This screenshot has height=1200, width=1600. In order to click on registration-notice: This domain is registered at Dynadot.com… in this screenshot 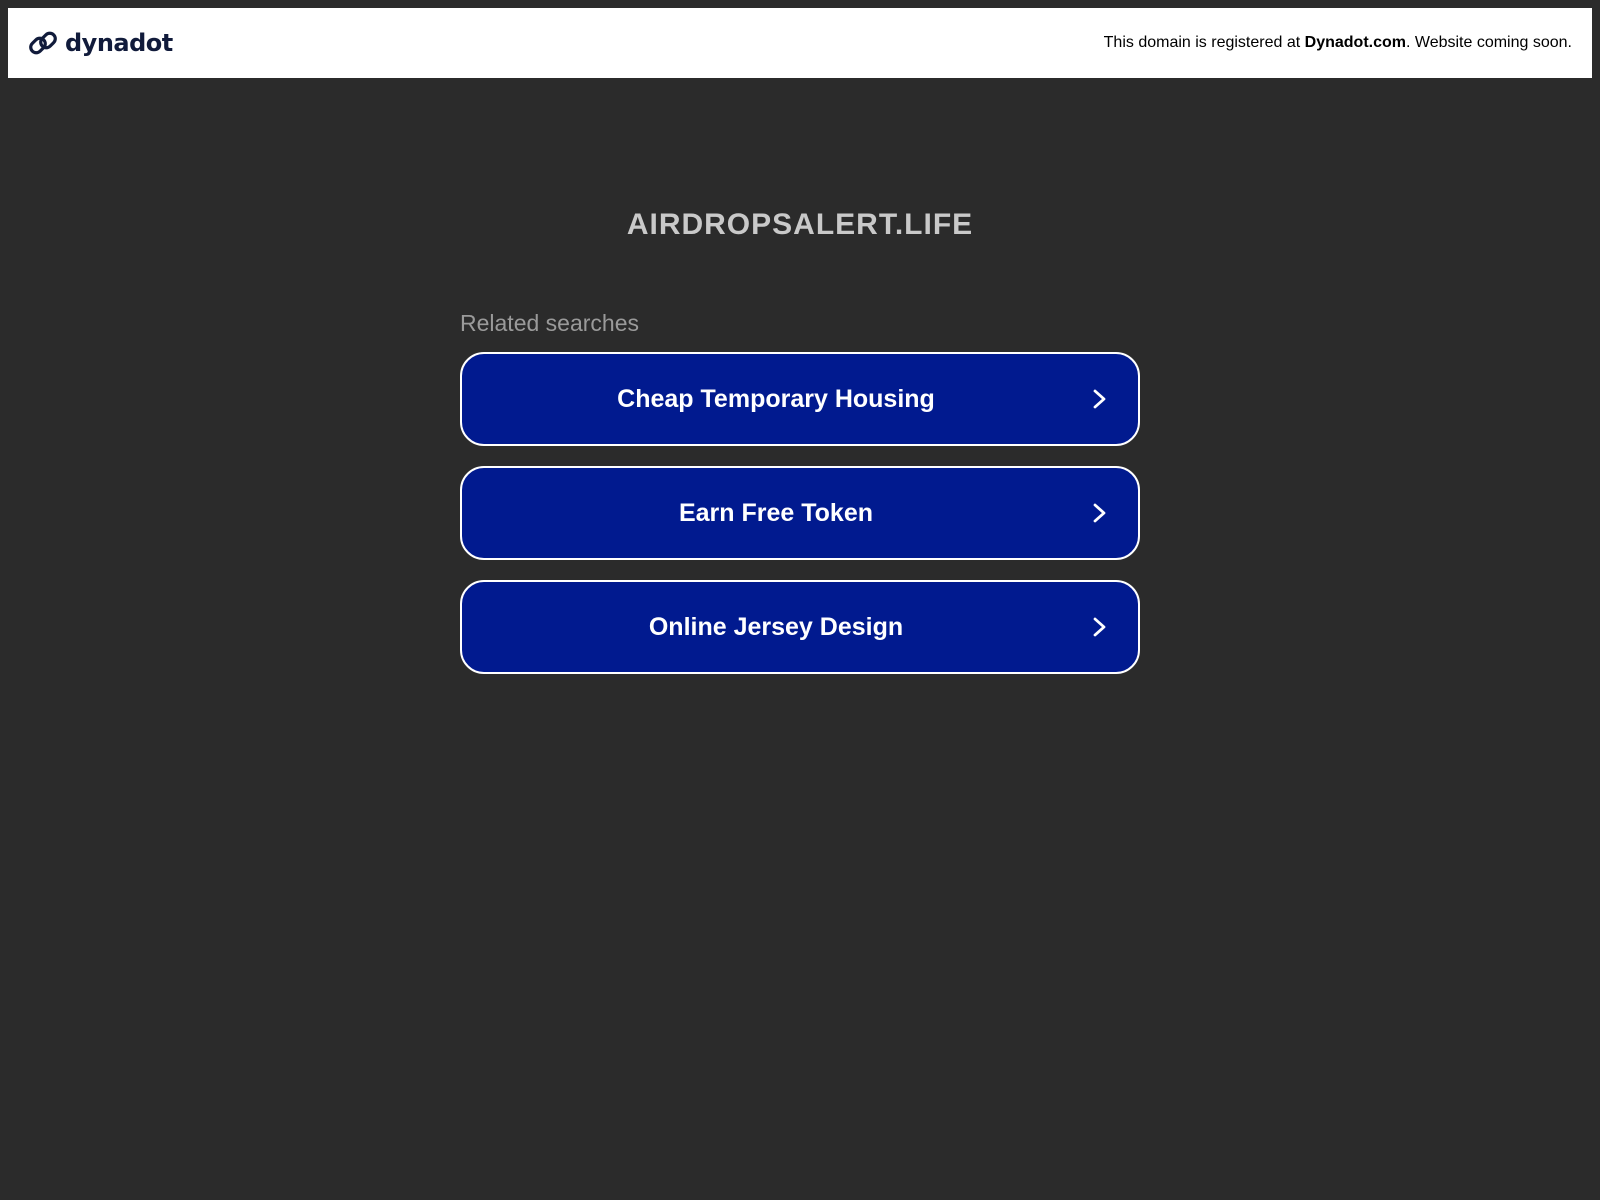, I will do `click(1338, 43)`.